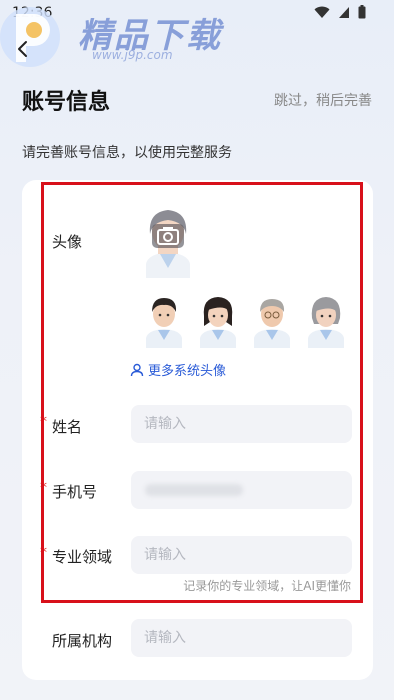 The image size is (394, 700). What do you see at coordinates (23, 49) in the screenshot?
I see `back-arrow-icon` at bounding box center [23, 49].